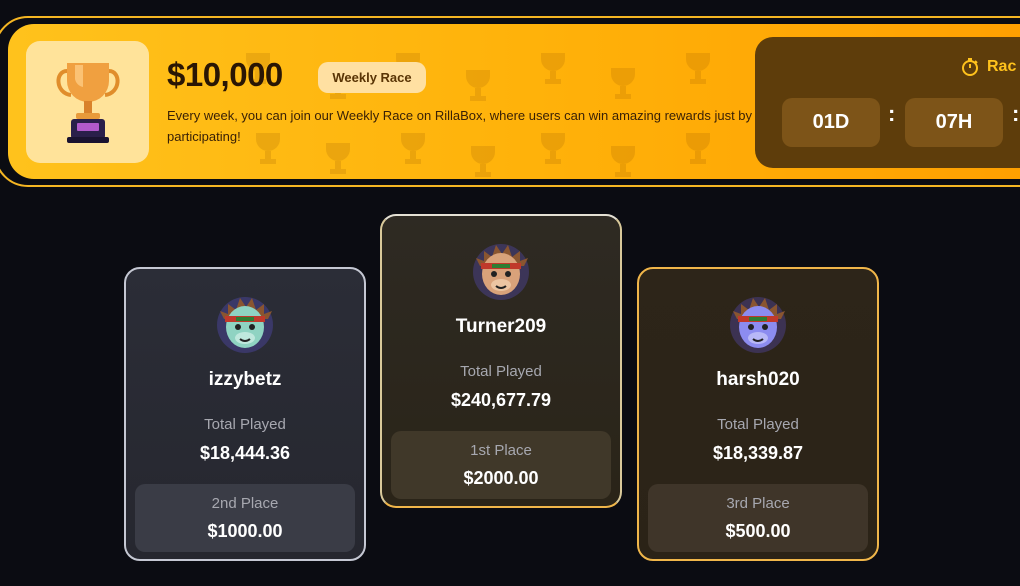 This screenshot has height=586, width=1020. What do you see at coordinates (245, 531) in the screenshot?
I see `place-prize: $1000.00` at bounding box center [245, 531].